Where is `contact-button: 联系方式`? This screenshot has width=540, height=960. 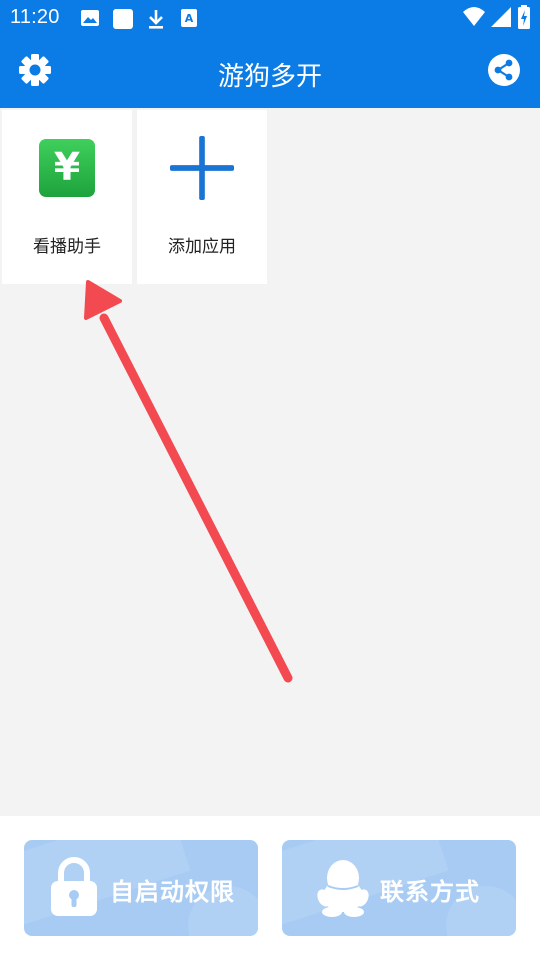
contact-button: 联系方式 is located at coordinates (399, 888).